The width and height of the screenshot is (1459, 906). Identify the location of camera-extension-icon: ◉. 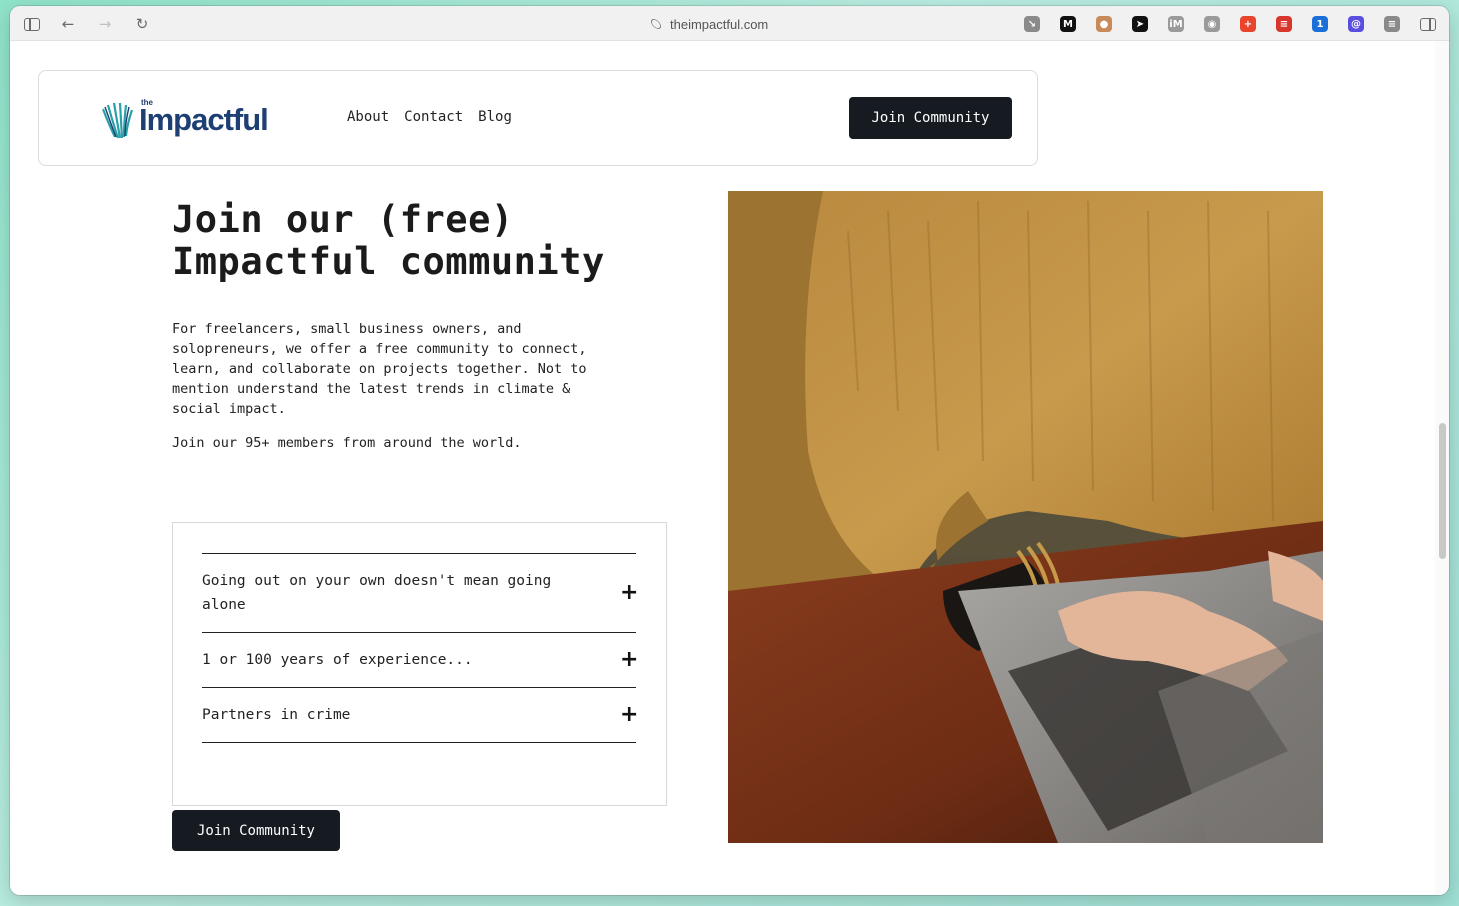
(1212, 24).